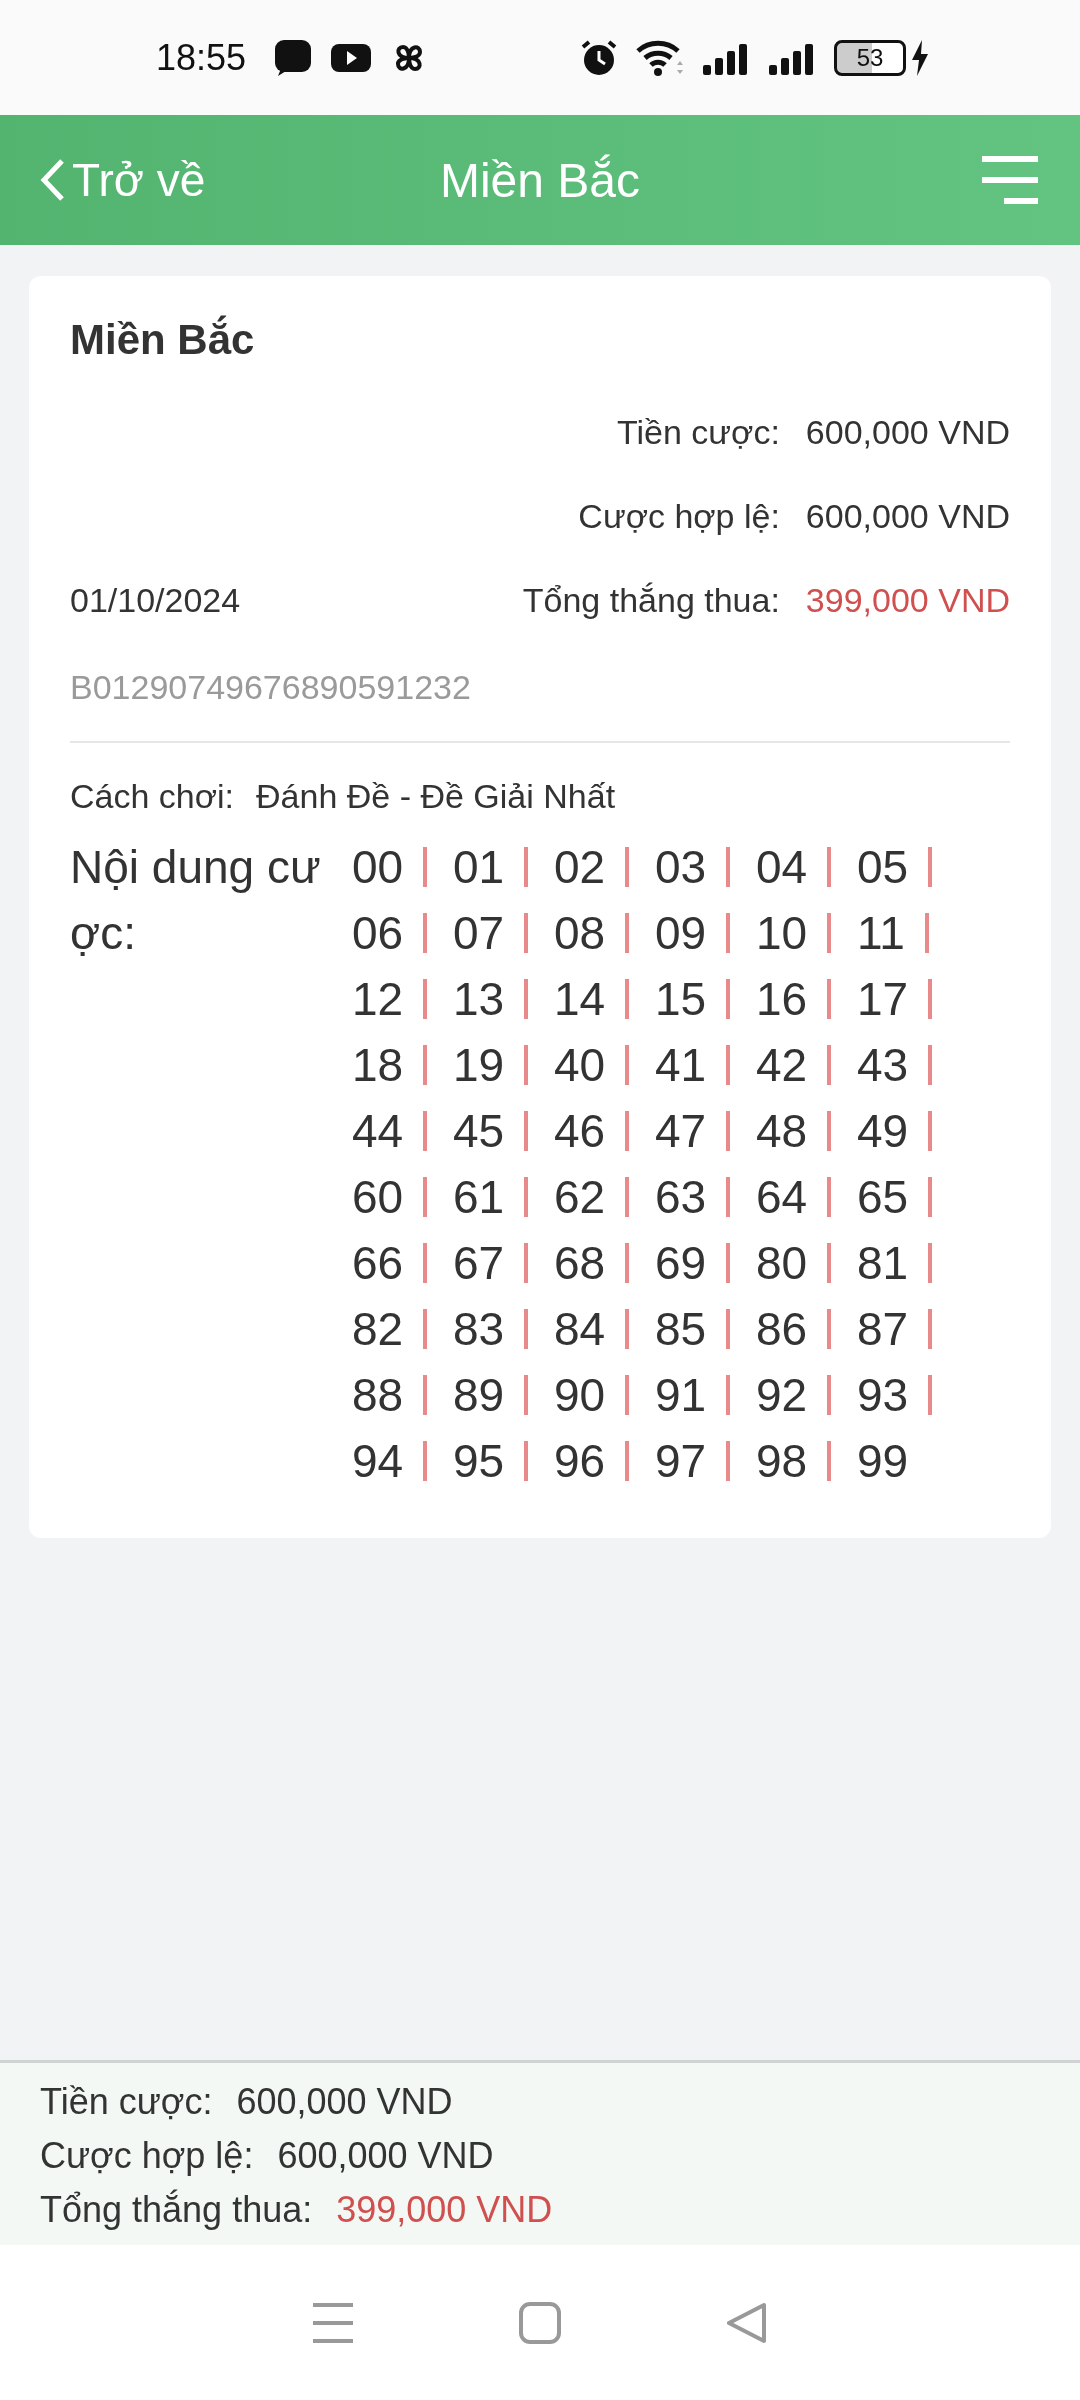  I want to click on bet-number: 49, so click(883, 1131).